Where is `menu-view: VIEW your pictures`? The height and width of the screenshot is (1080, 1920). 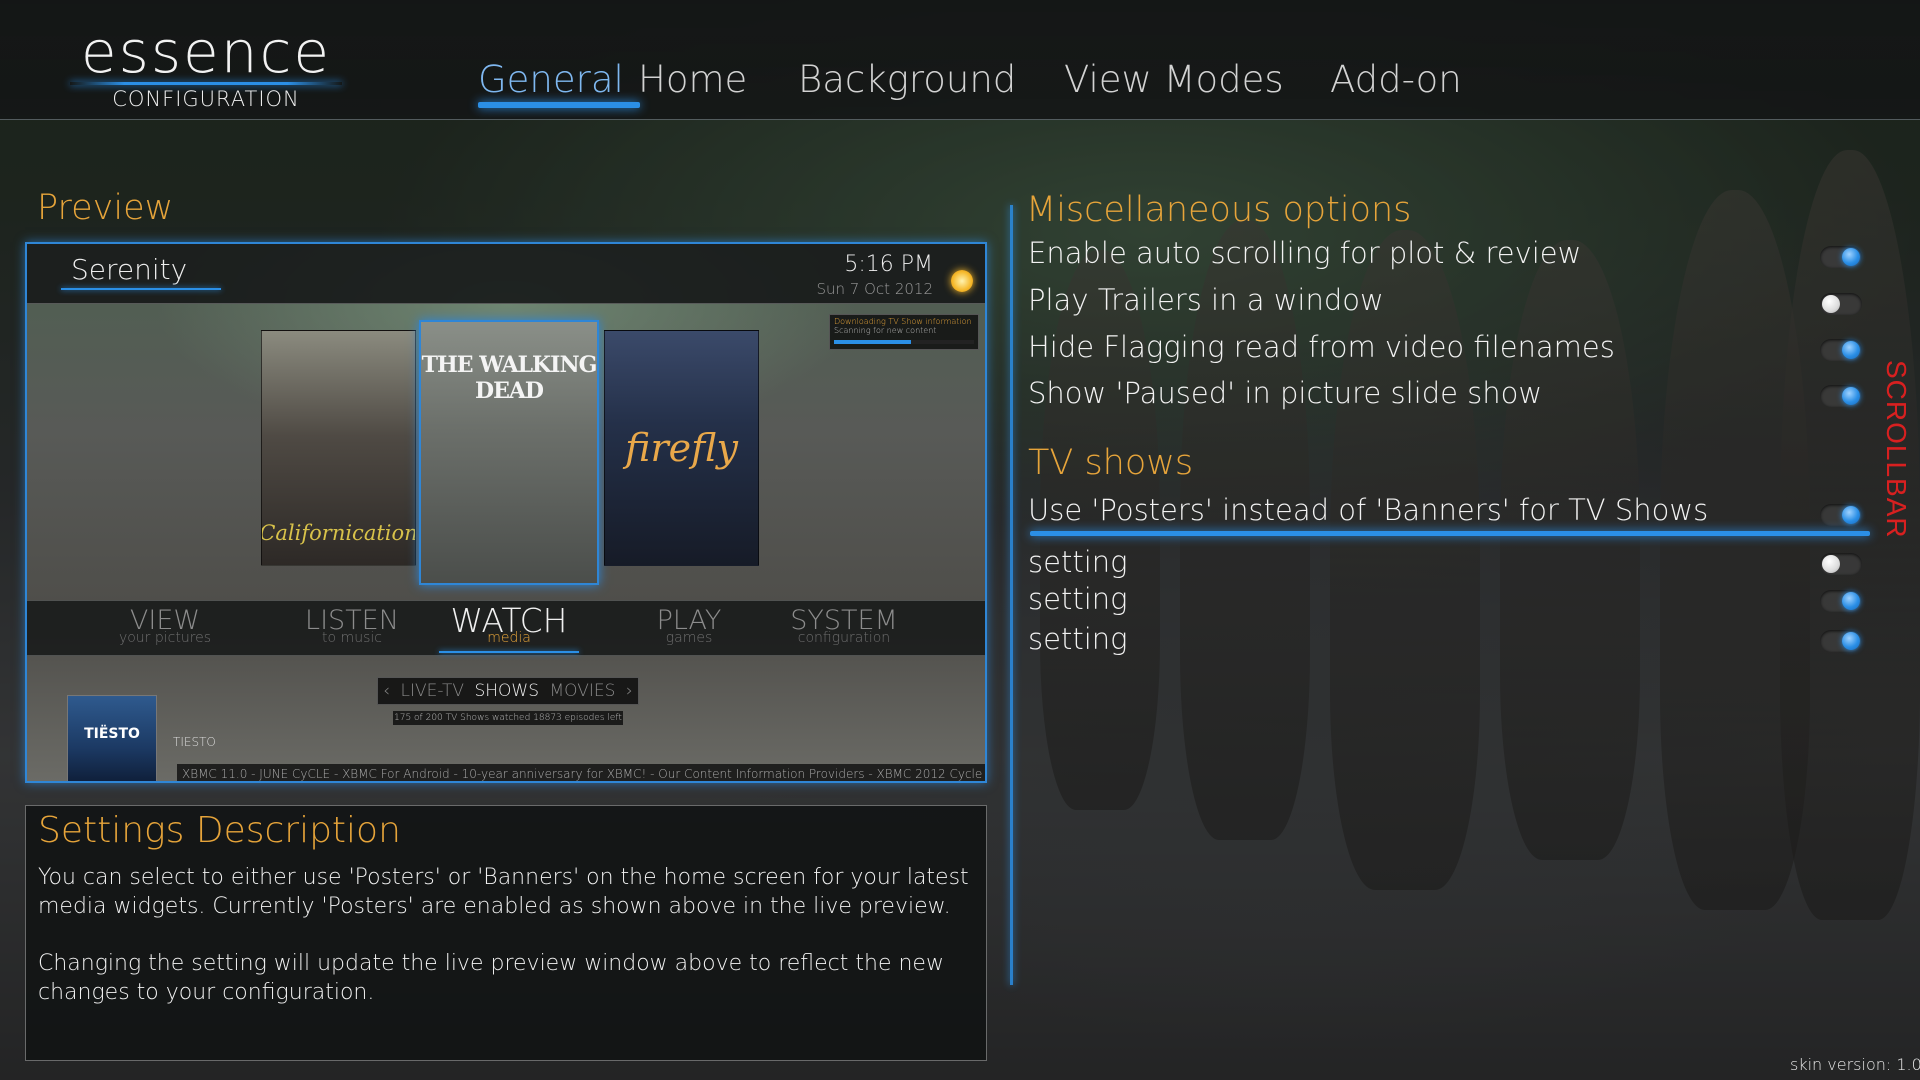 menu-view: VIEW your pictures is located at coordinates (165, 626).